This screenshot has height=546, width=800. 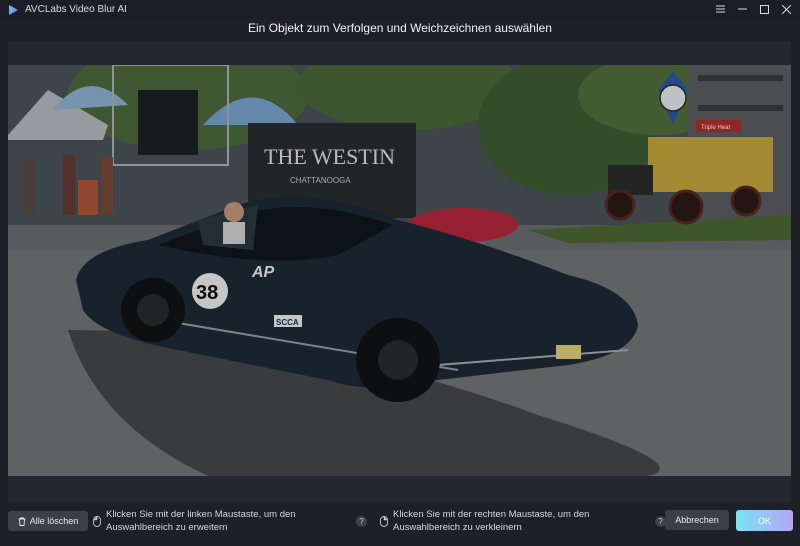 I want to click on clear-all-label: Alle löschen, so click(x=54, y=521).